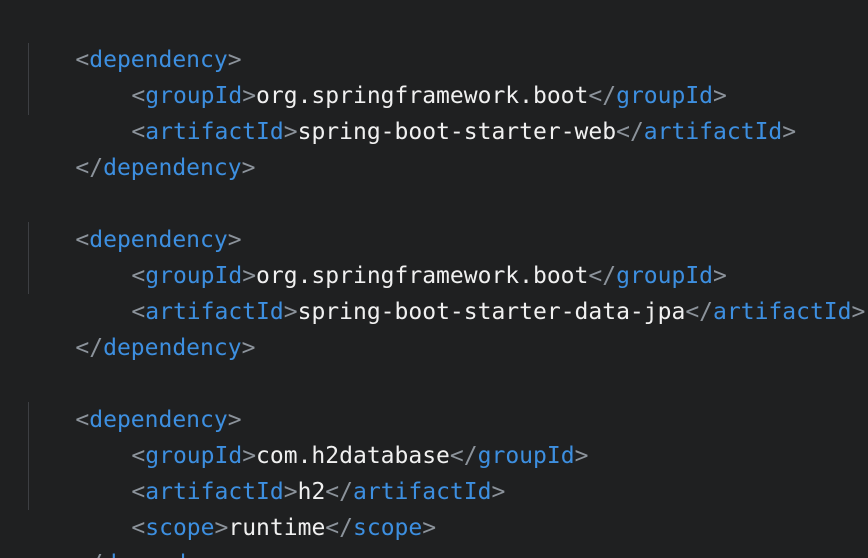  Describe the element at coordinates (256, 507) in the screenshot. I see `code-line: <scope>runtime</scope>` at that location.